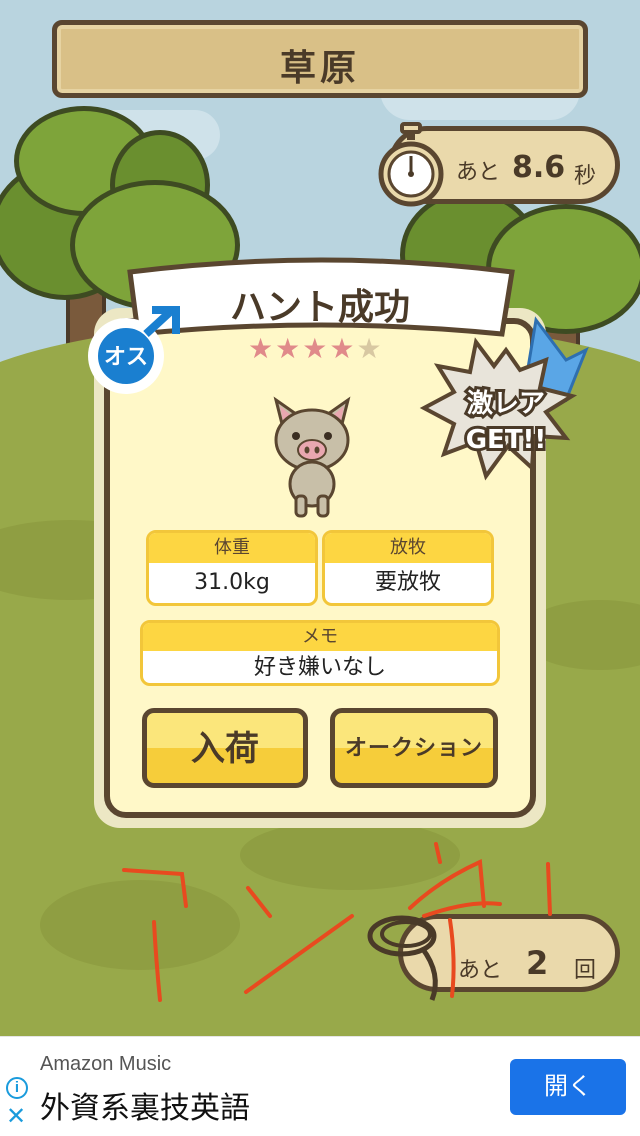  I want to click on ad-source: Amazon Music, so click(106, 1064).